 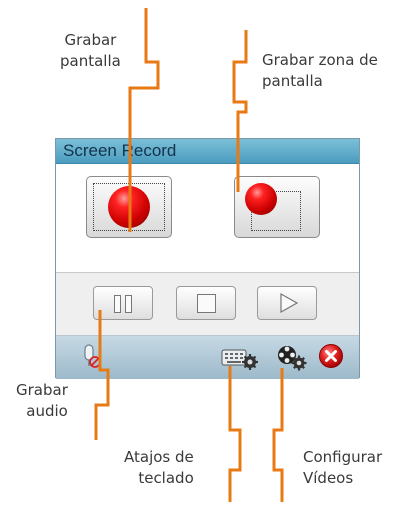 I want to click on play-button, so click(x=287, y=303).